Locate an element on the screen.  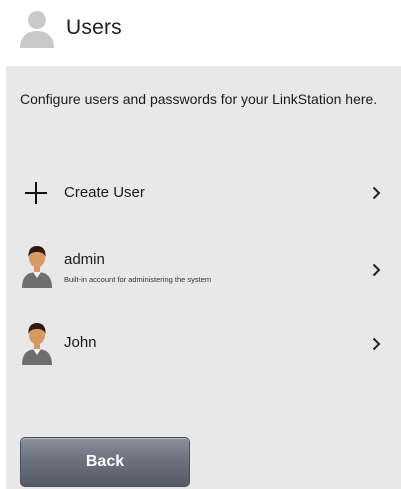
back-button: Back is located at coordinates (105, 462).